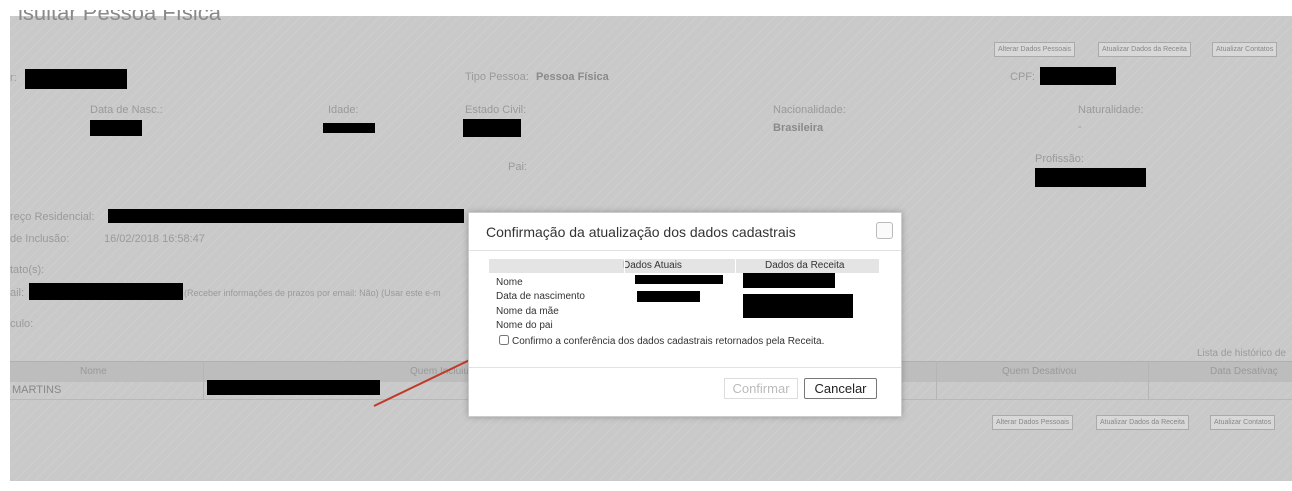  Describe the element at coordinates (1241, 353) in the screenshot. I see `historico-link: Lista de histórico de` at that location.